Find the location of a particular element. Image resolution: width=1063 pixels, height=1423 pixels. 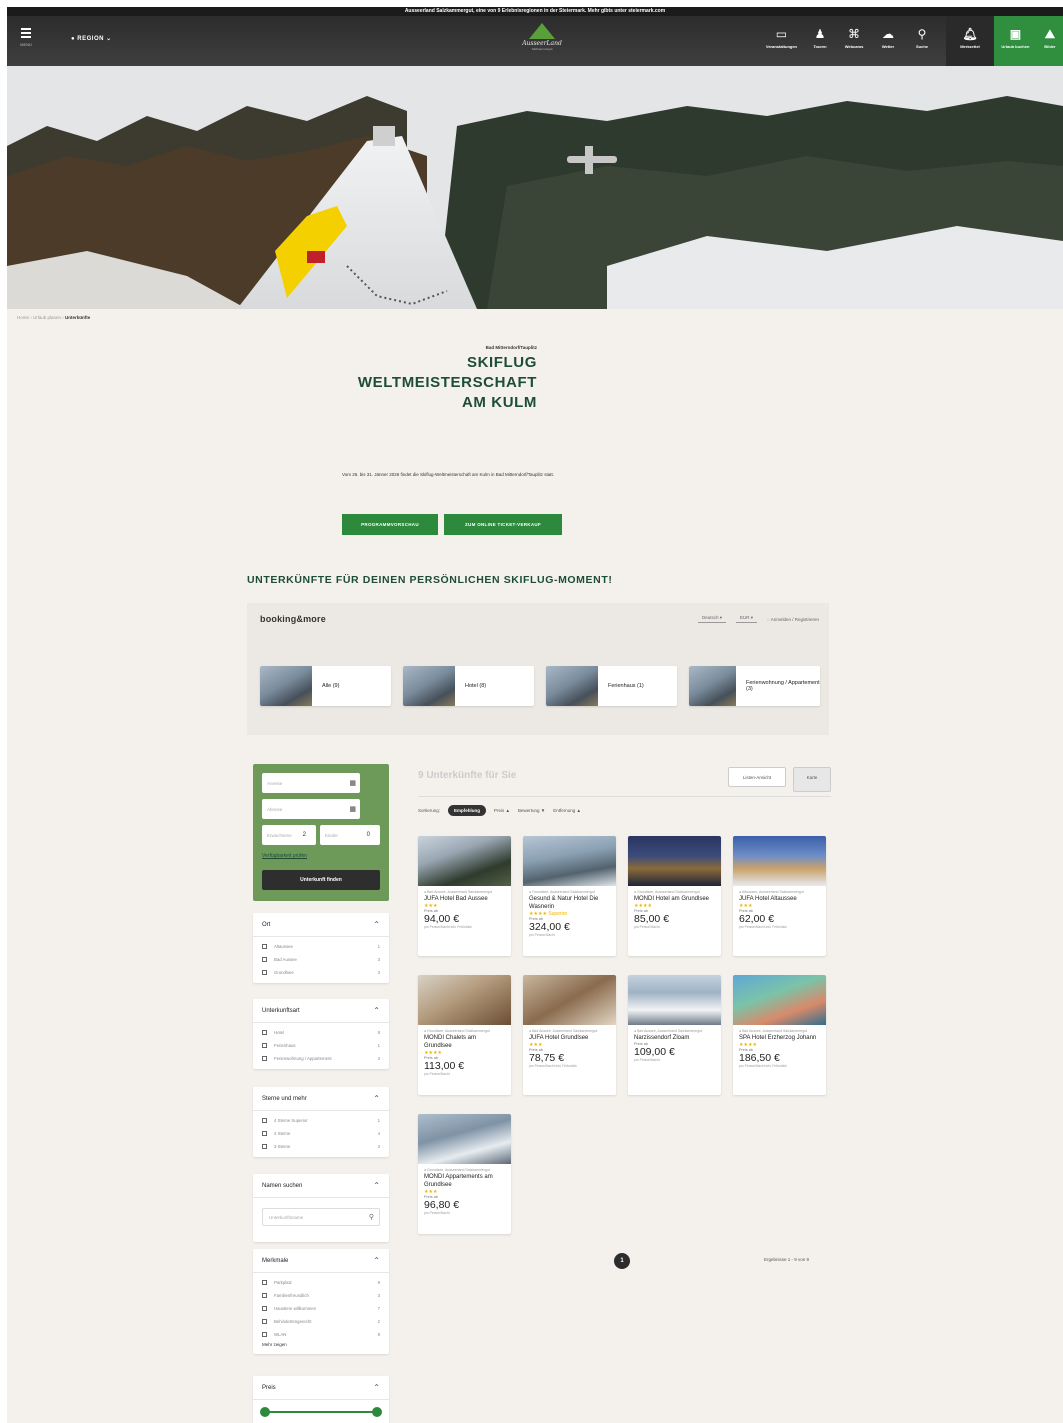

children-field: Kinder 0 is located at coordinates (350, 835).